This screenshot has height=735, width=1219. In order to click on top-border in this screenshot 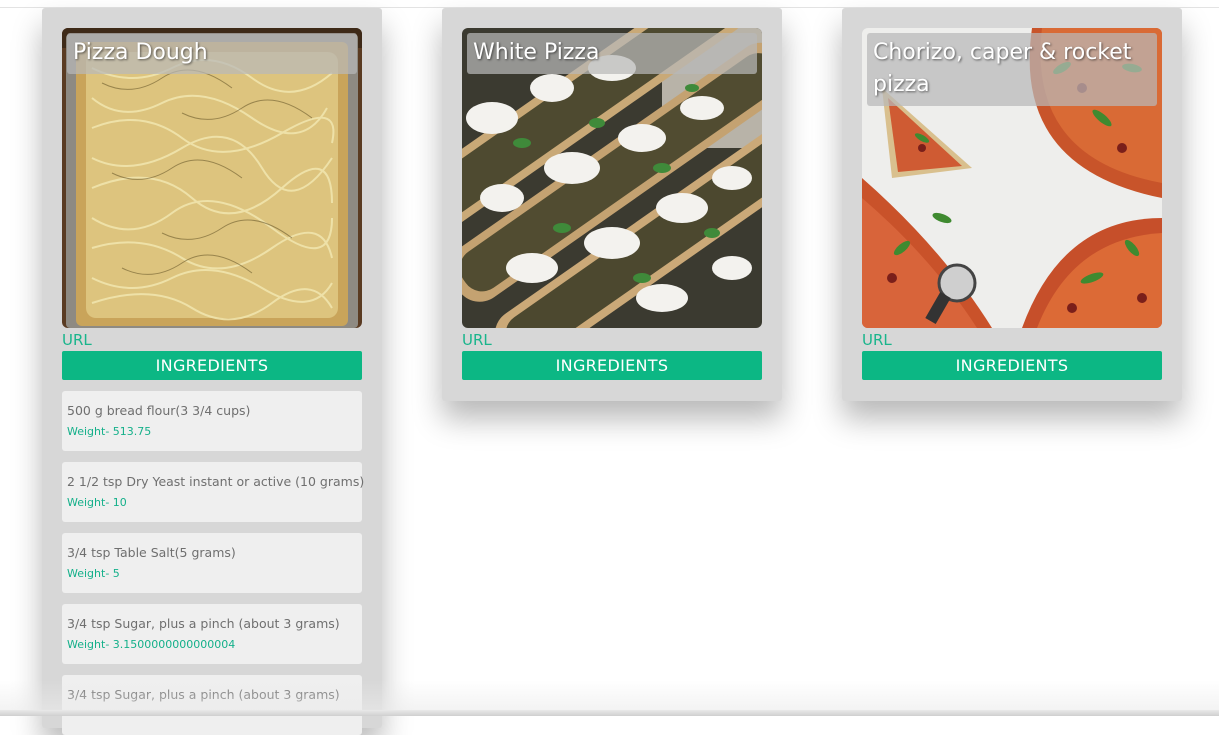, I will do `click(609, 4)`.